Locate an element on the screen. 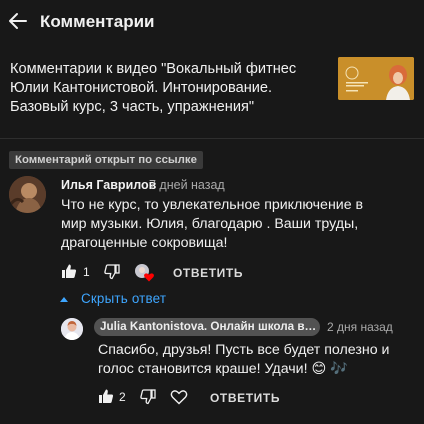  like-count: 1 is located at coordinates (86, 272).